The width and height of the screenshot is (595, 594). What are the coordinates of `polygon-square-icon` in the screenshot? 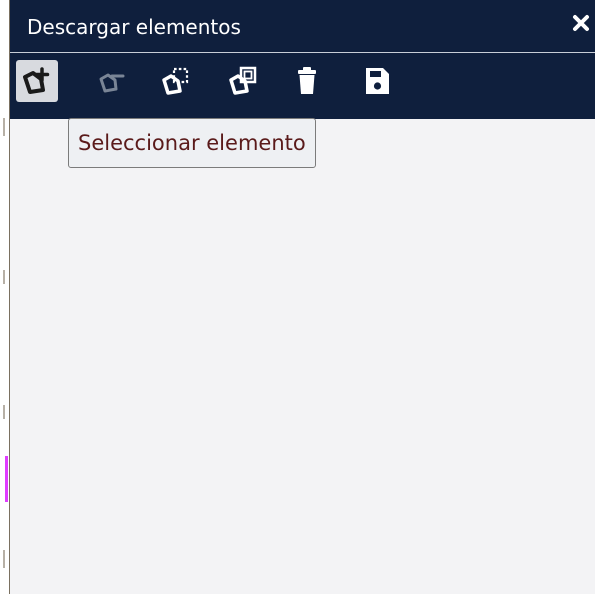 It's located at (243, 80).